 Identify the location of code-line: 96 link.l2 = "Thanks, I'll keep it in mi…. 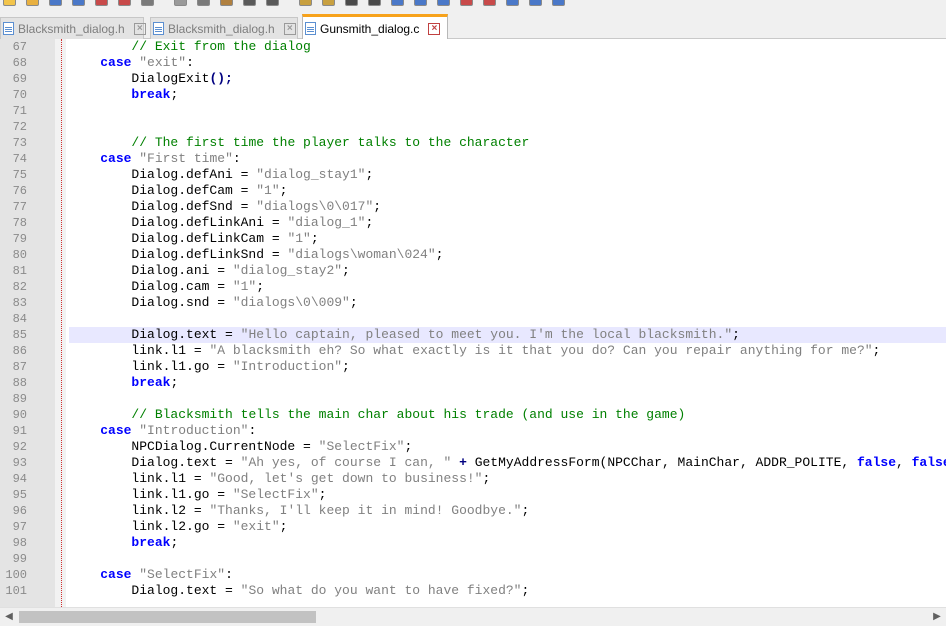
(473, 511).